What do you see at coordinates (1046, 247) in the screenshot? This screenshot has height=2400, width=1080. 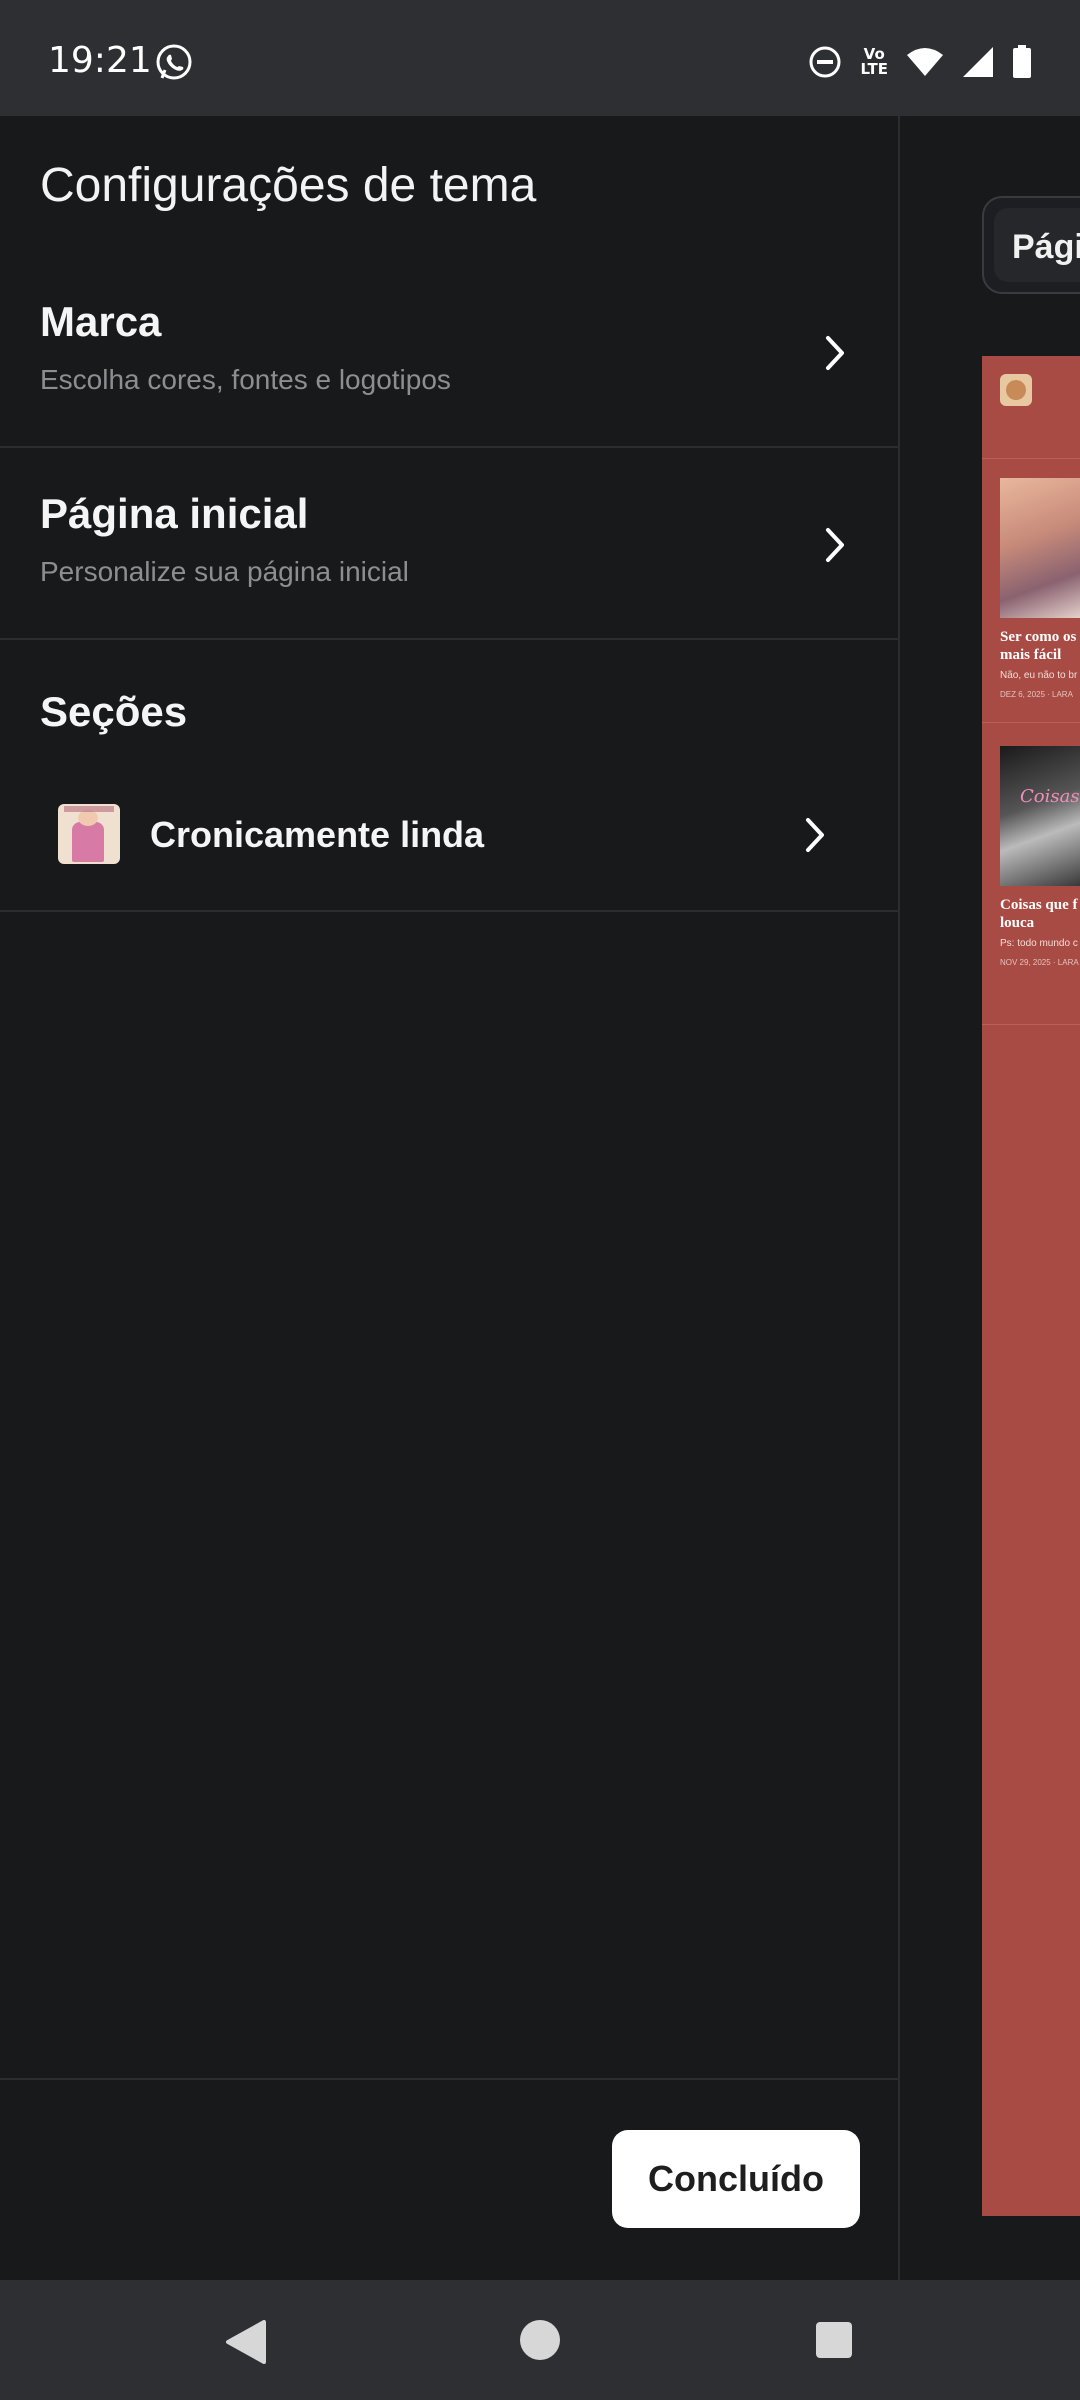 I see `preview-tab-label: Págin` at bounding box center [1046, 247].